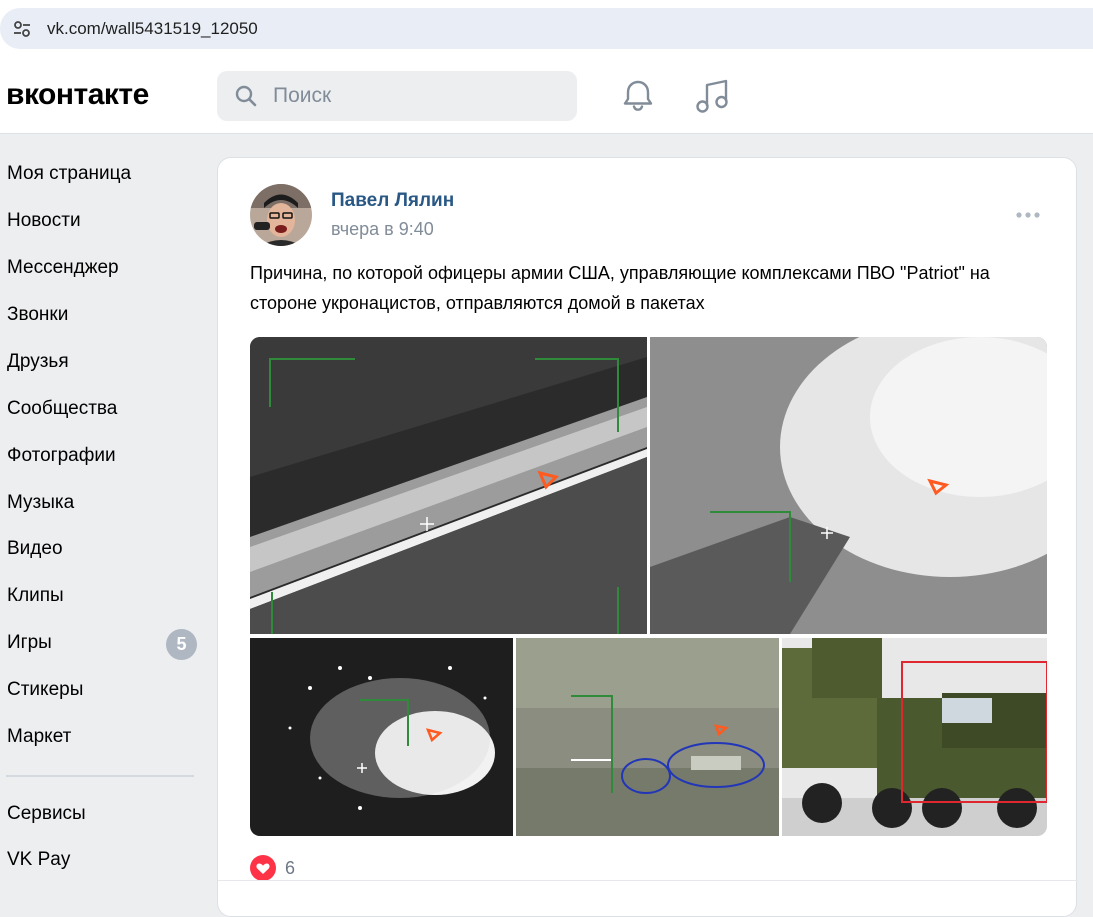  I want to click on sidebar-item-photos: Фотографии, so click(102, 456).